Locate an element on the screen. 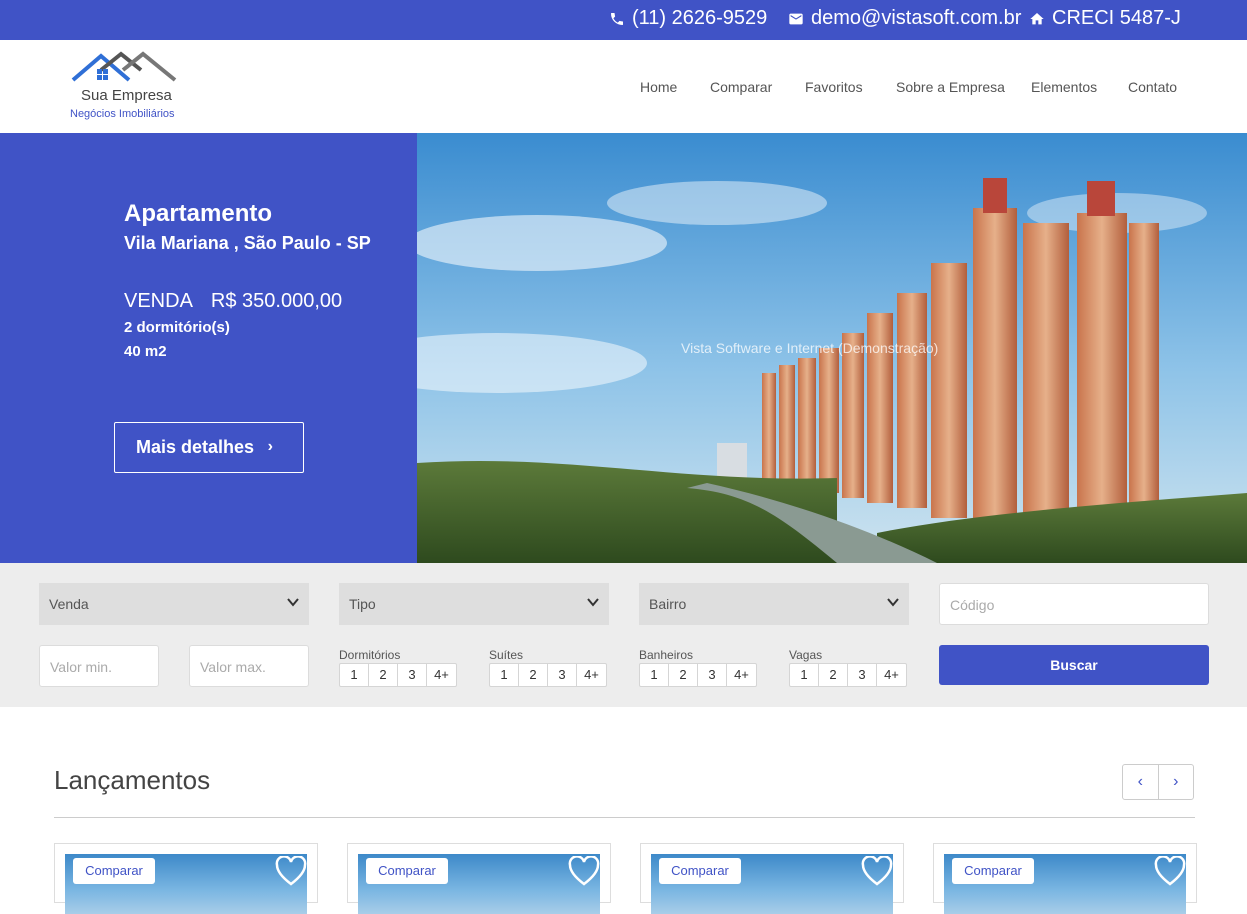 This screenshot has height=914, width=1247. tipo-value: Tipo is located at coordinates (362, 604).